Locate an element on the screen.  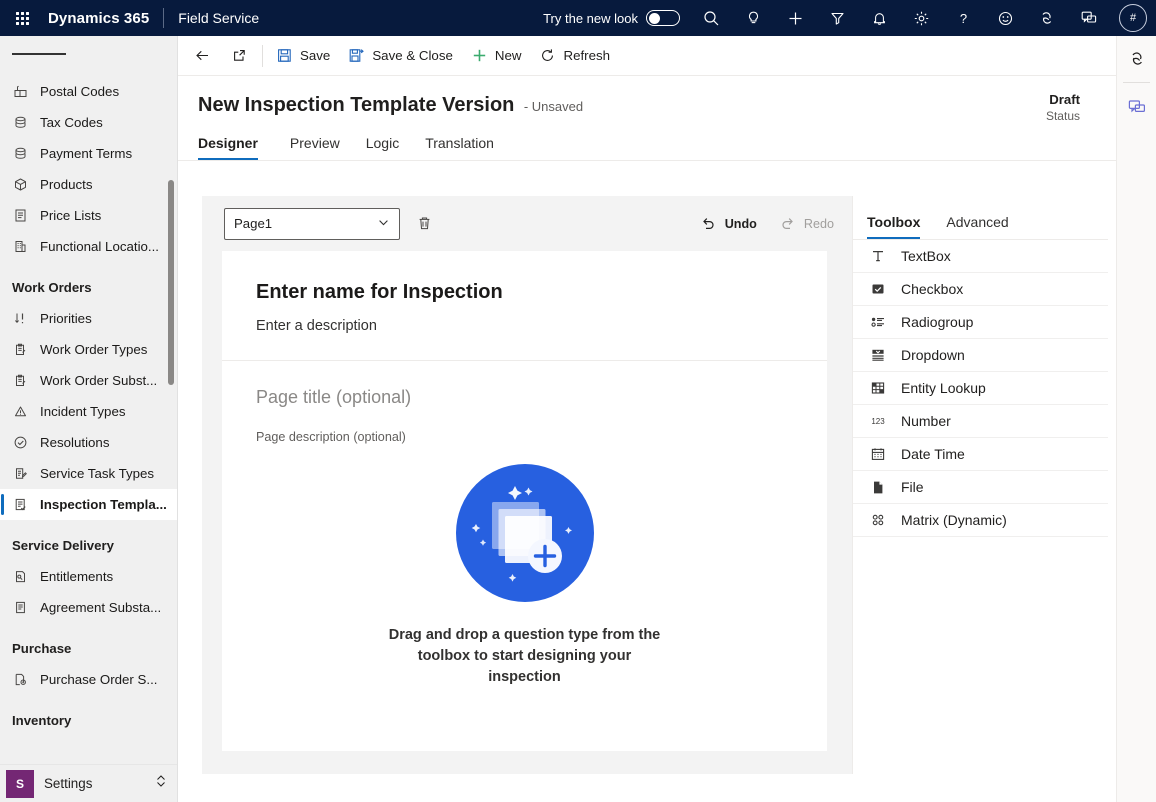
chat-button is located at coordinates (1089, 18).